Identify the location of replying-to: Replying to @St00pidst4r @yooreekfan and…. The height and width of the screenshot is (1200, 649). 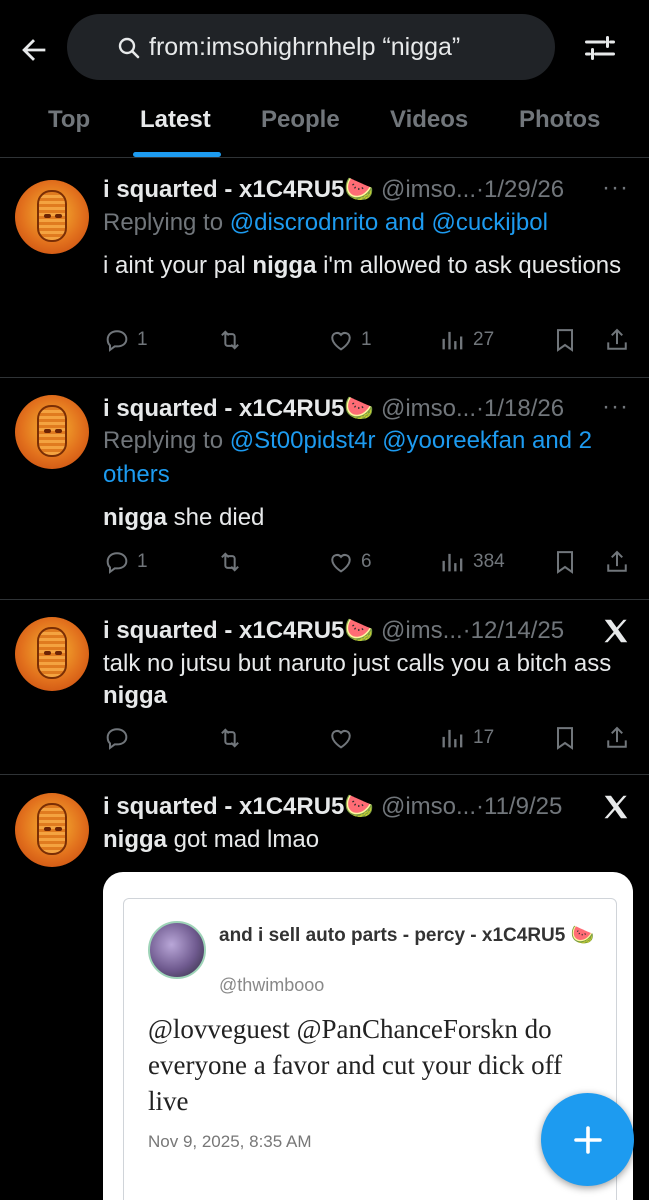
(363, 458).